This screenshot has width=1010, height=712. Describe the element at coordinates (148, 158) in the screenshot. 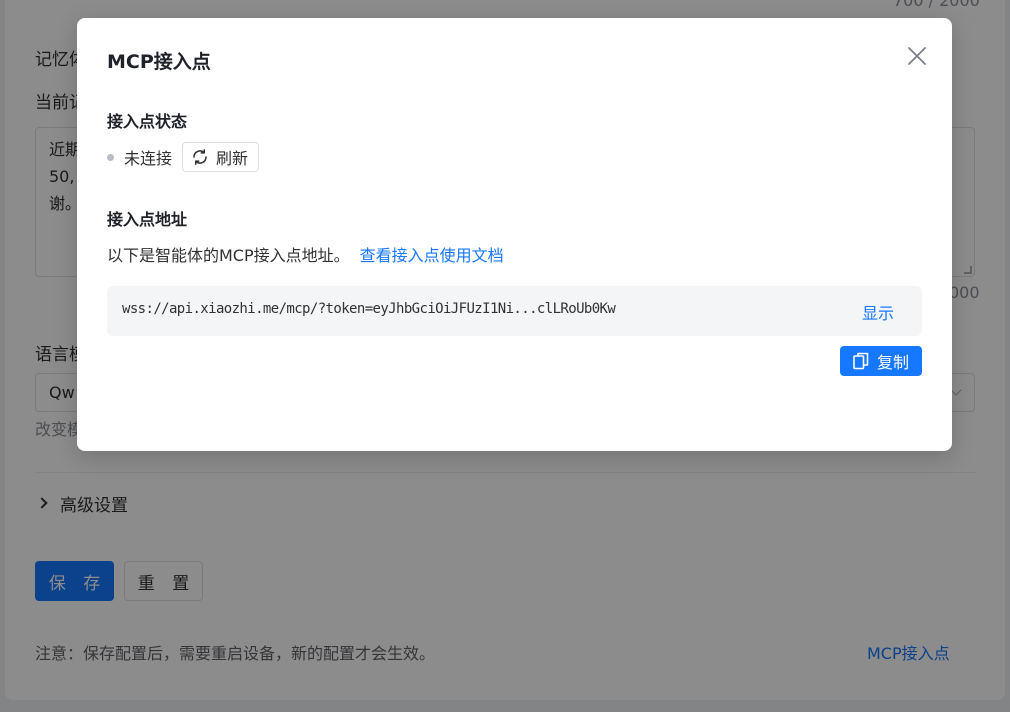

I see `status-text: 未连接` at that location.